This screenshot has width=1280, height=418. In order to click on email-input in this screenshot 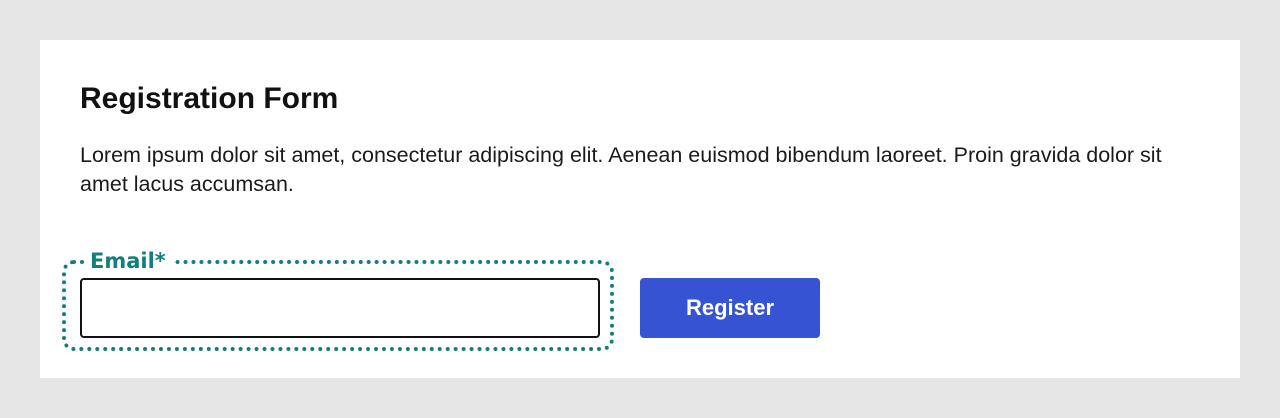, I will do `click(340, 308)`.